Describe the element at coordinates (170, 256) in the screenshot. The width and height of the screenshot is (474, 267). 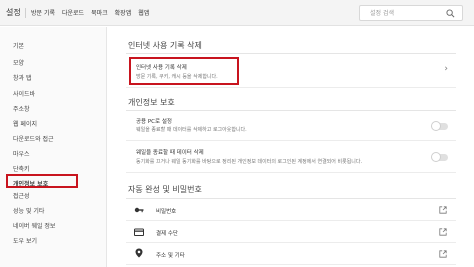
I see `addresses-label: 주소 및 기타` at that location.